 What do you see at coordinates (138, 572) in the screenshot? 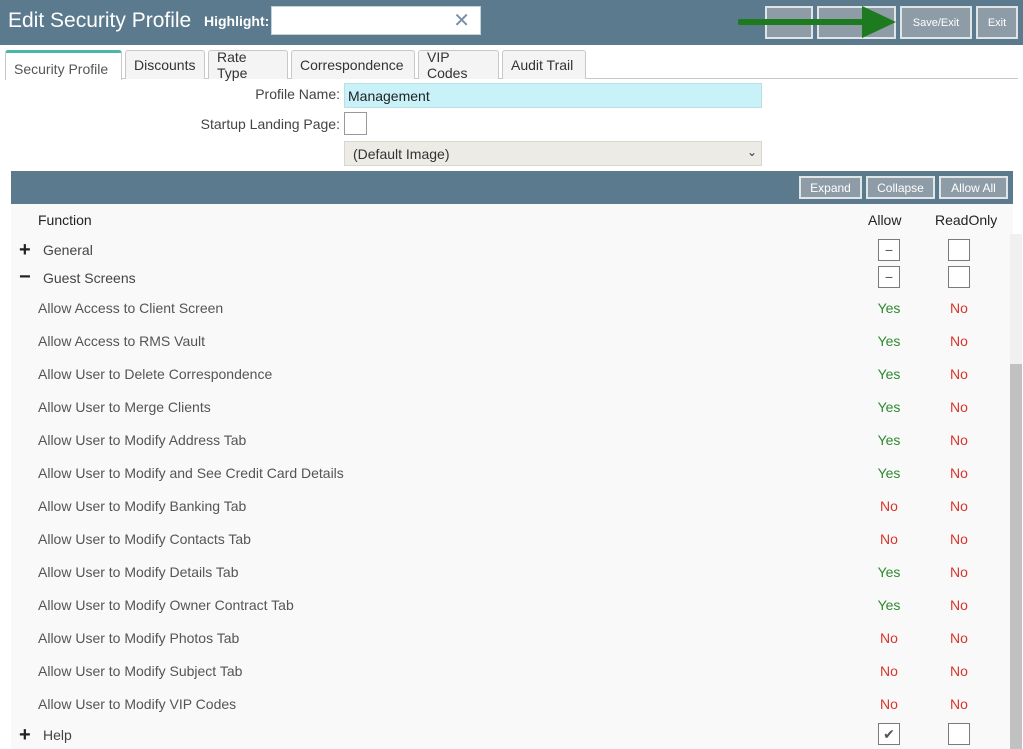
I see `permission-label: Allow User to Modify Details Tab` at bounding box center [138, 572].